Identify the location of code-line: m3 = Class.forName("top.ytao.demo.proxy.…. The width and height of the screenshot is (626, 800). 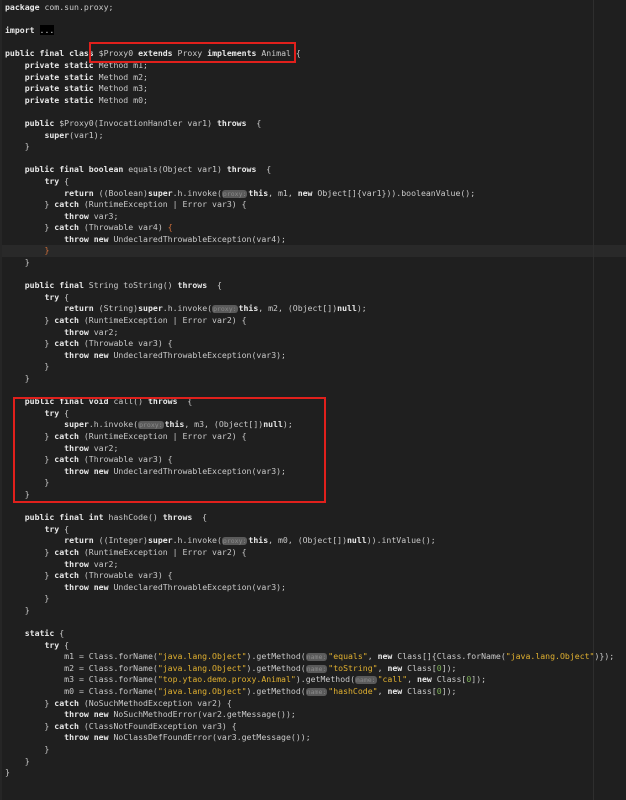
(309, 680).